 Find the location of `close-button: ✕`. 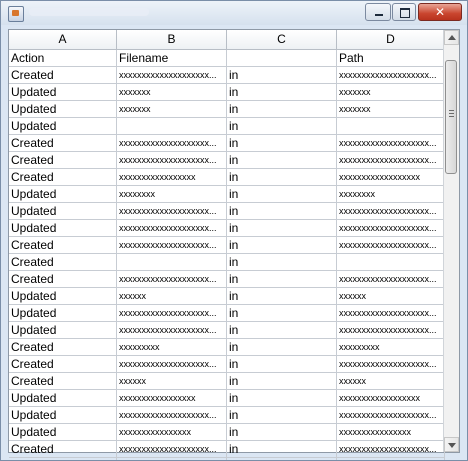

close-button: ✕ is located at coordinates (440, 12).